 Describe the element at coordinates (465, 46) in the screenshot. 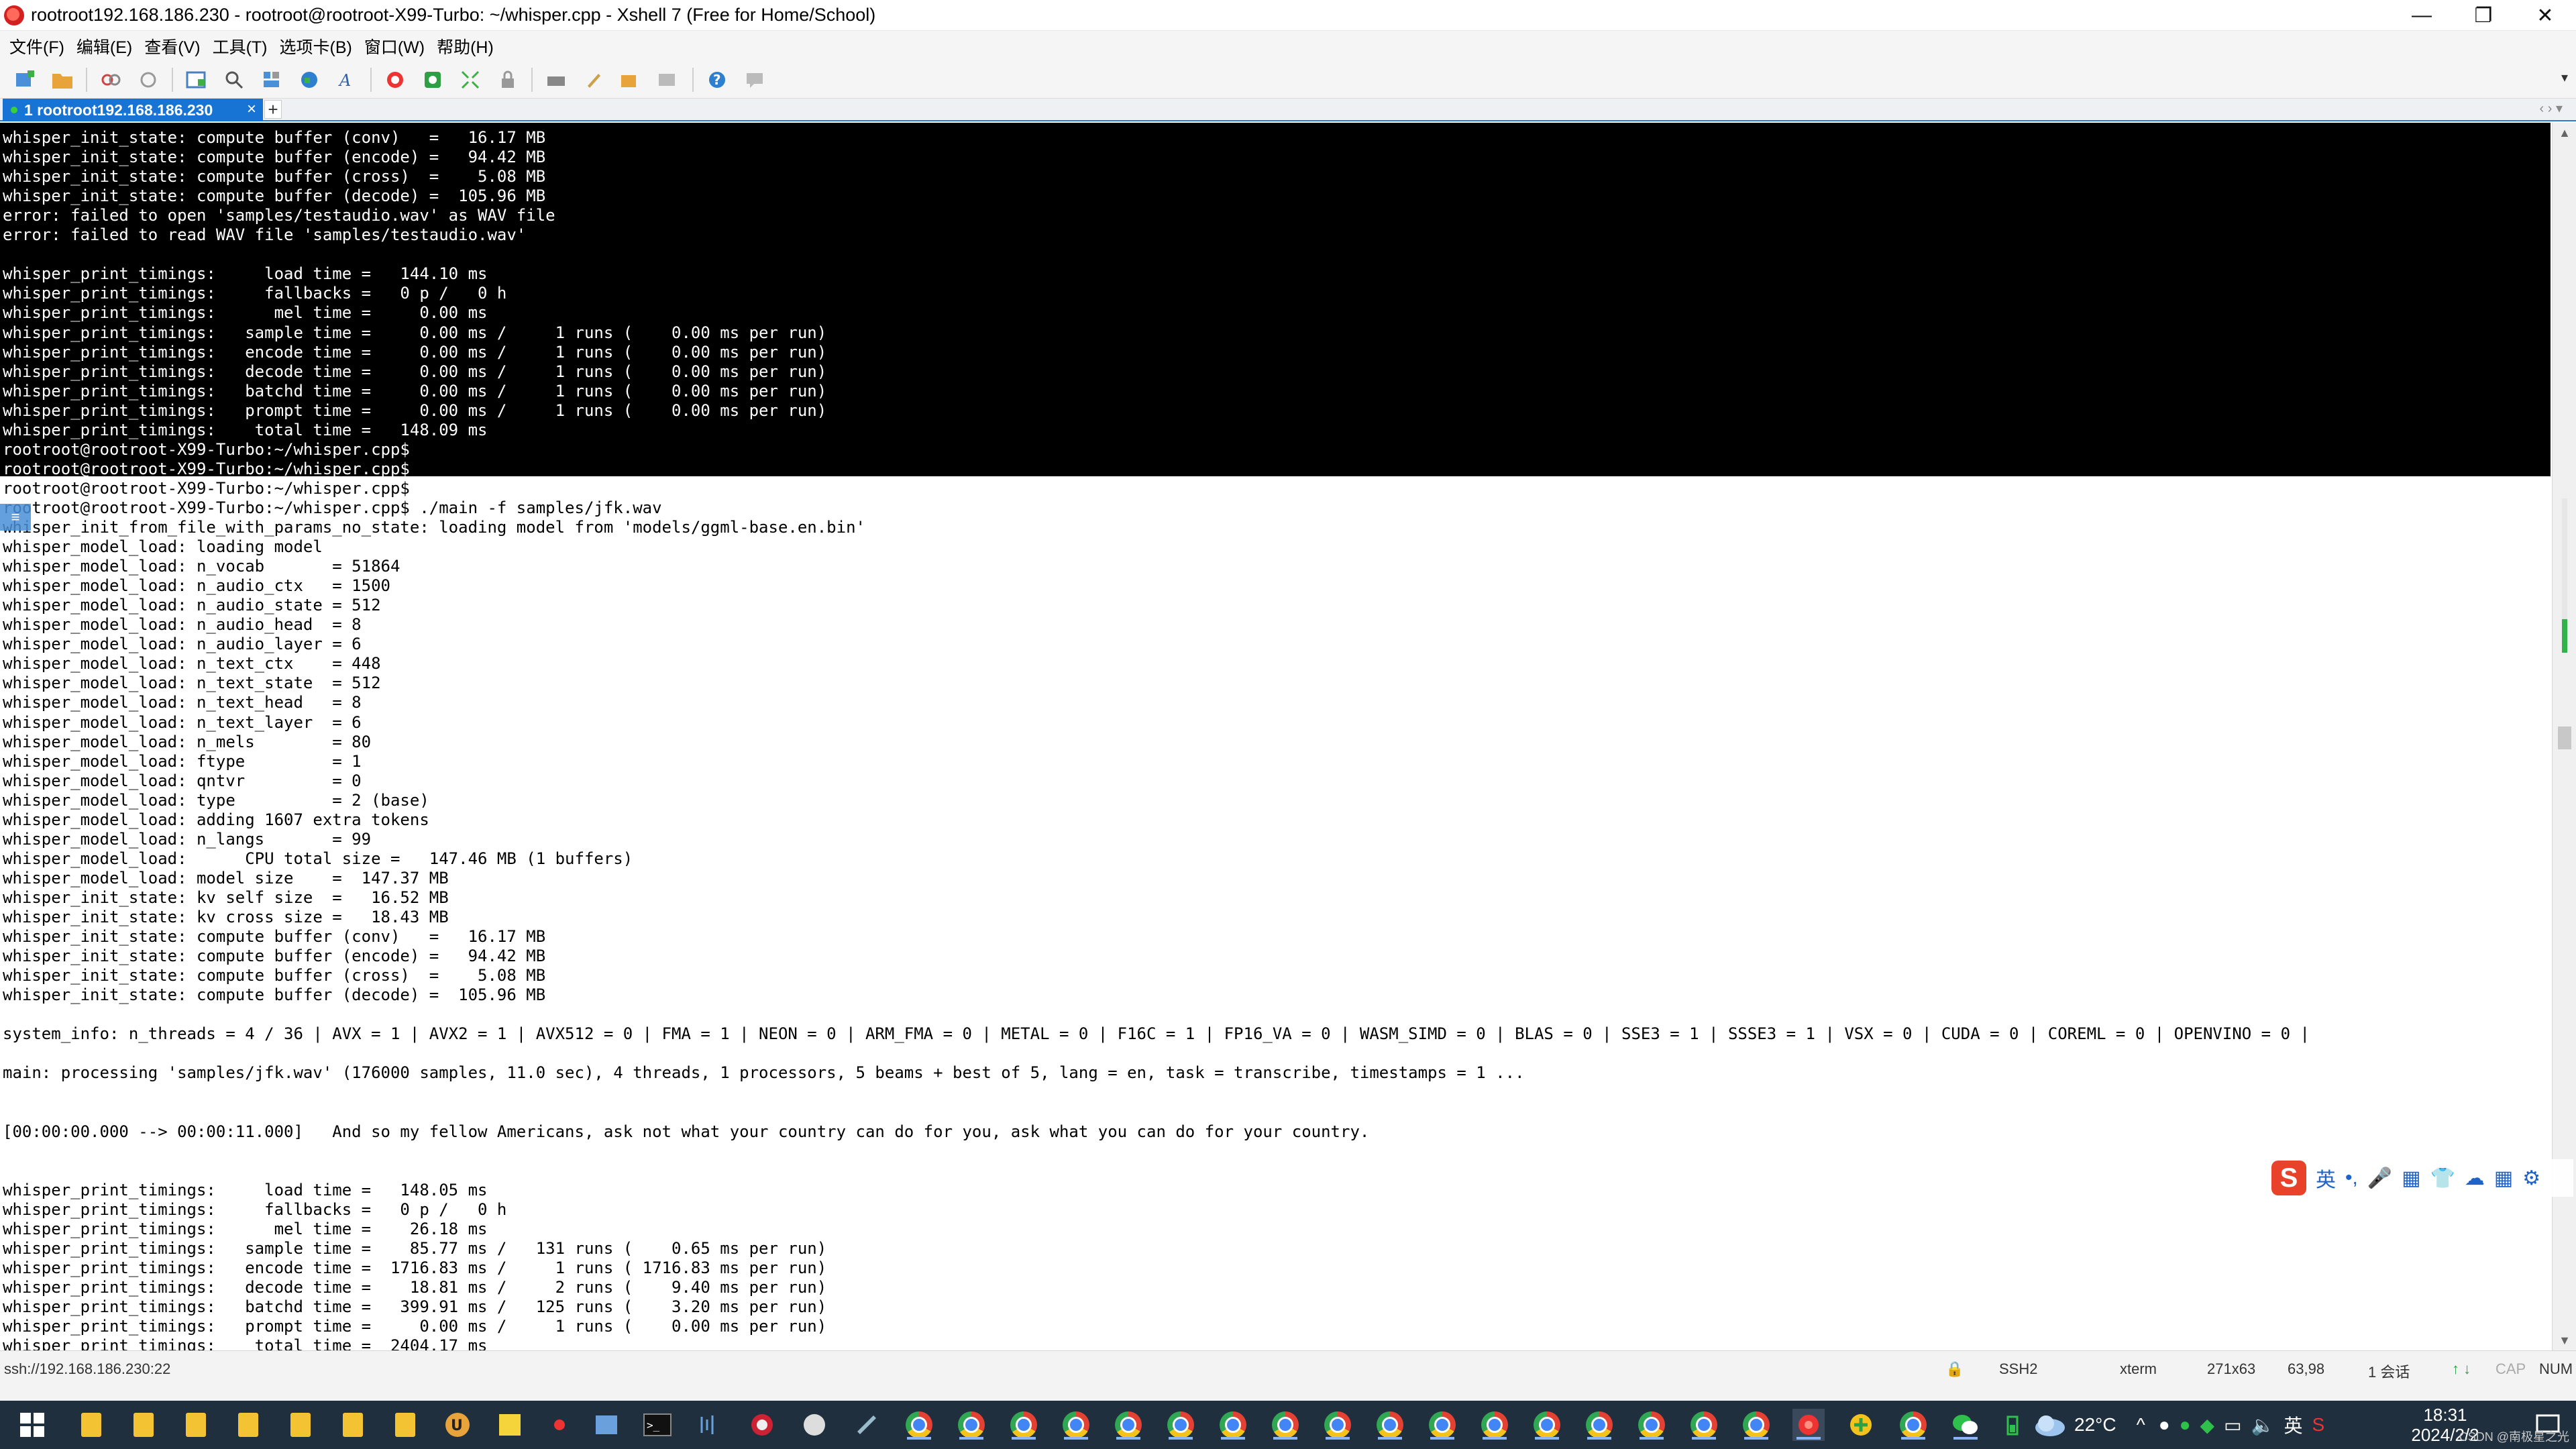

I see `menu-help: 帮助(H)` at that location.